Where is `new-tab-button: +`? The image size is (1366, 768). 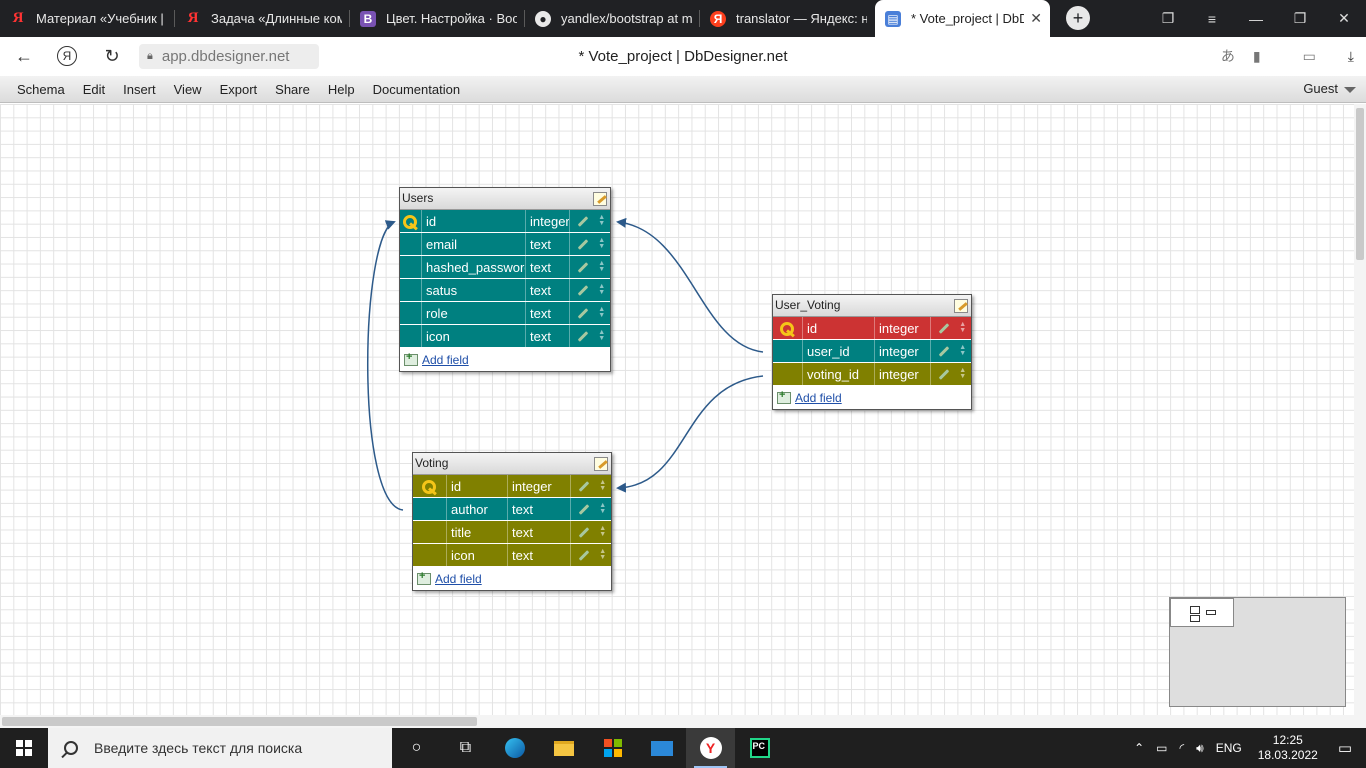 new-tab-button: + is located at coordinates (1078, 18).